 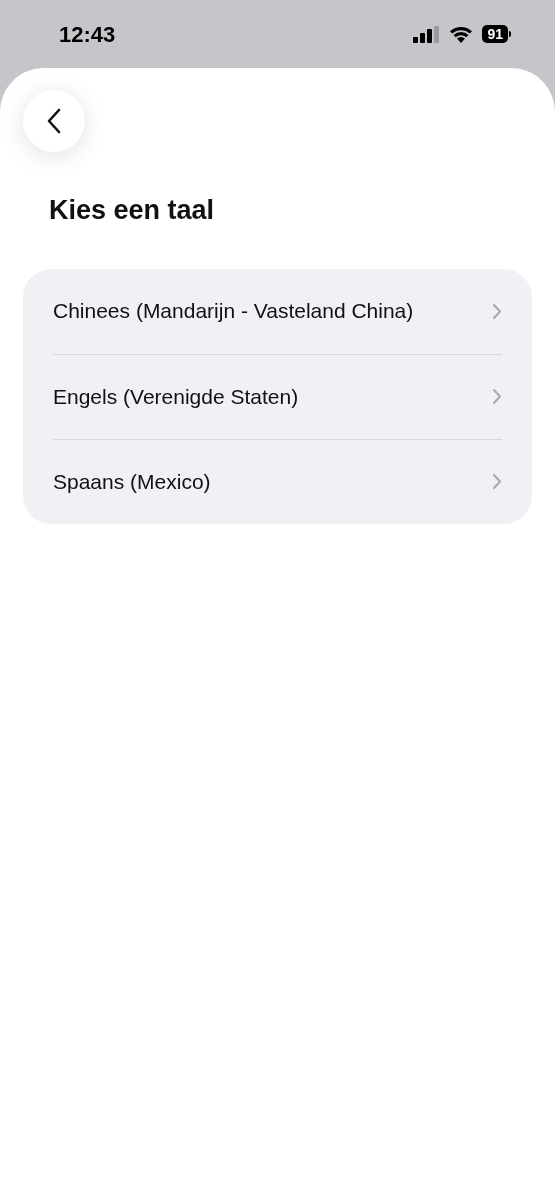 I want to click on language-item: Spaans (Mexico), so click(x=277, y=481).